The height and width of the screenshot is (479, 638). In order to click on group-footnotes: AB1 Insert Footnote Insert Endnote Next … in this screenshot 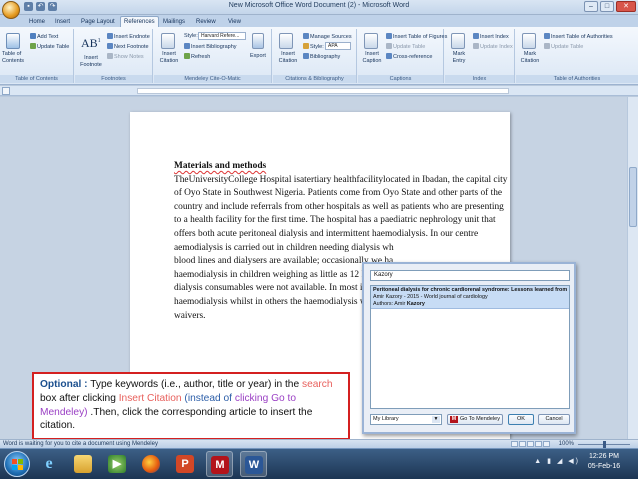, I will do `click(114, 56)`.